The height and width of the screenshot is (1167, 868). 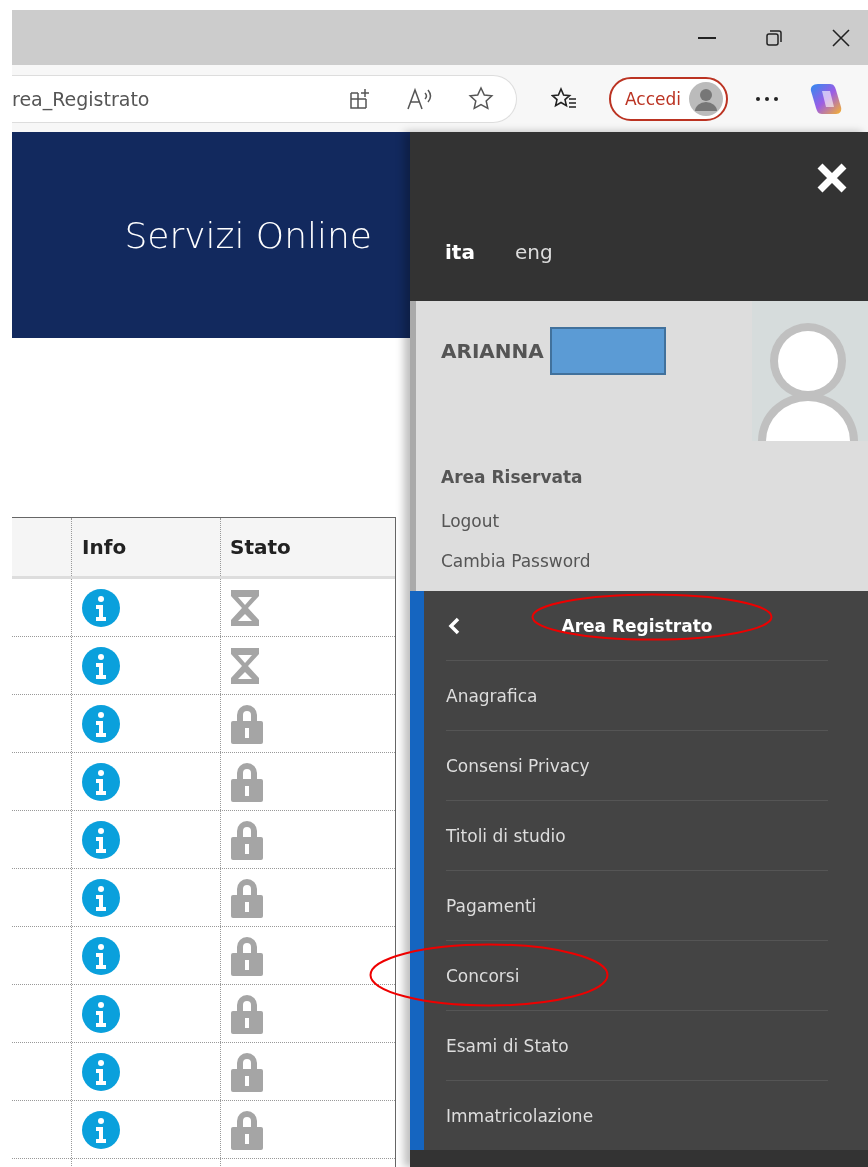 What do you see at coordinates (564, 98) in the screenshot?
I see `favorites-icon` at bounding box center [564, 98].